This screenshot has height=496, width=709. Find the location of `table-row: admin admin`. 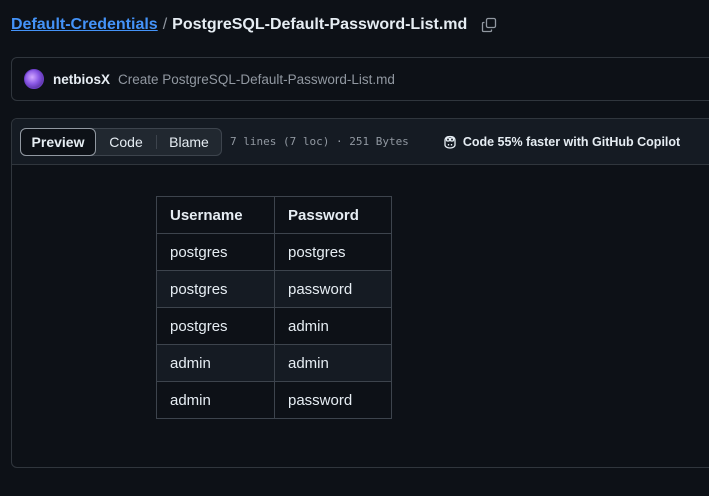

table-row: admin admin is located at coordinates (274, 363).